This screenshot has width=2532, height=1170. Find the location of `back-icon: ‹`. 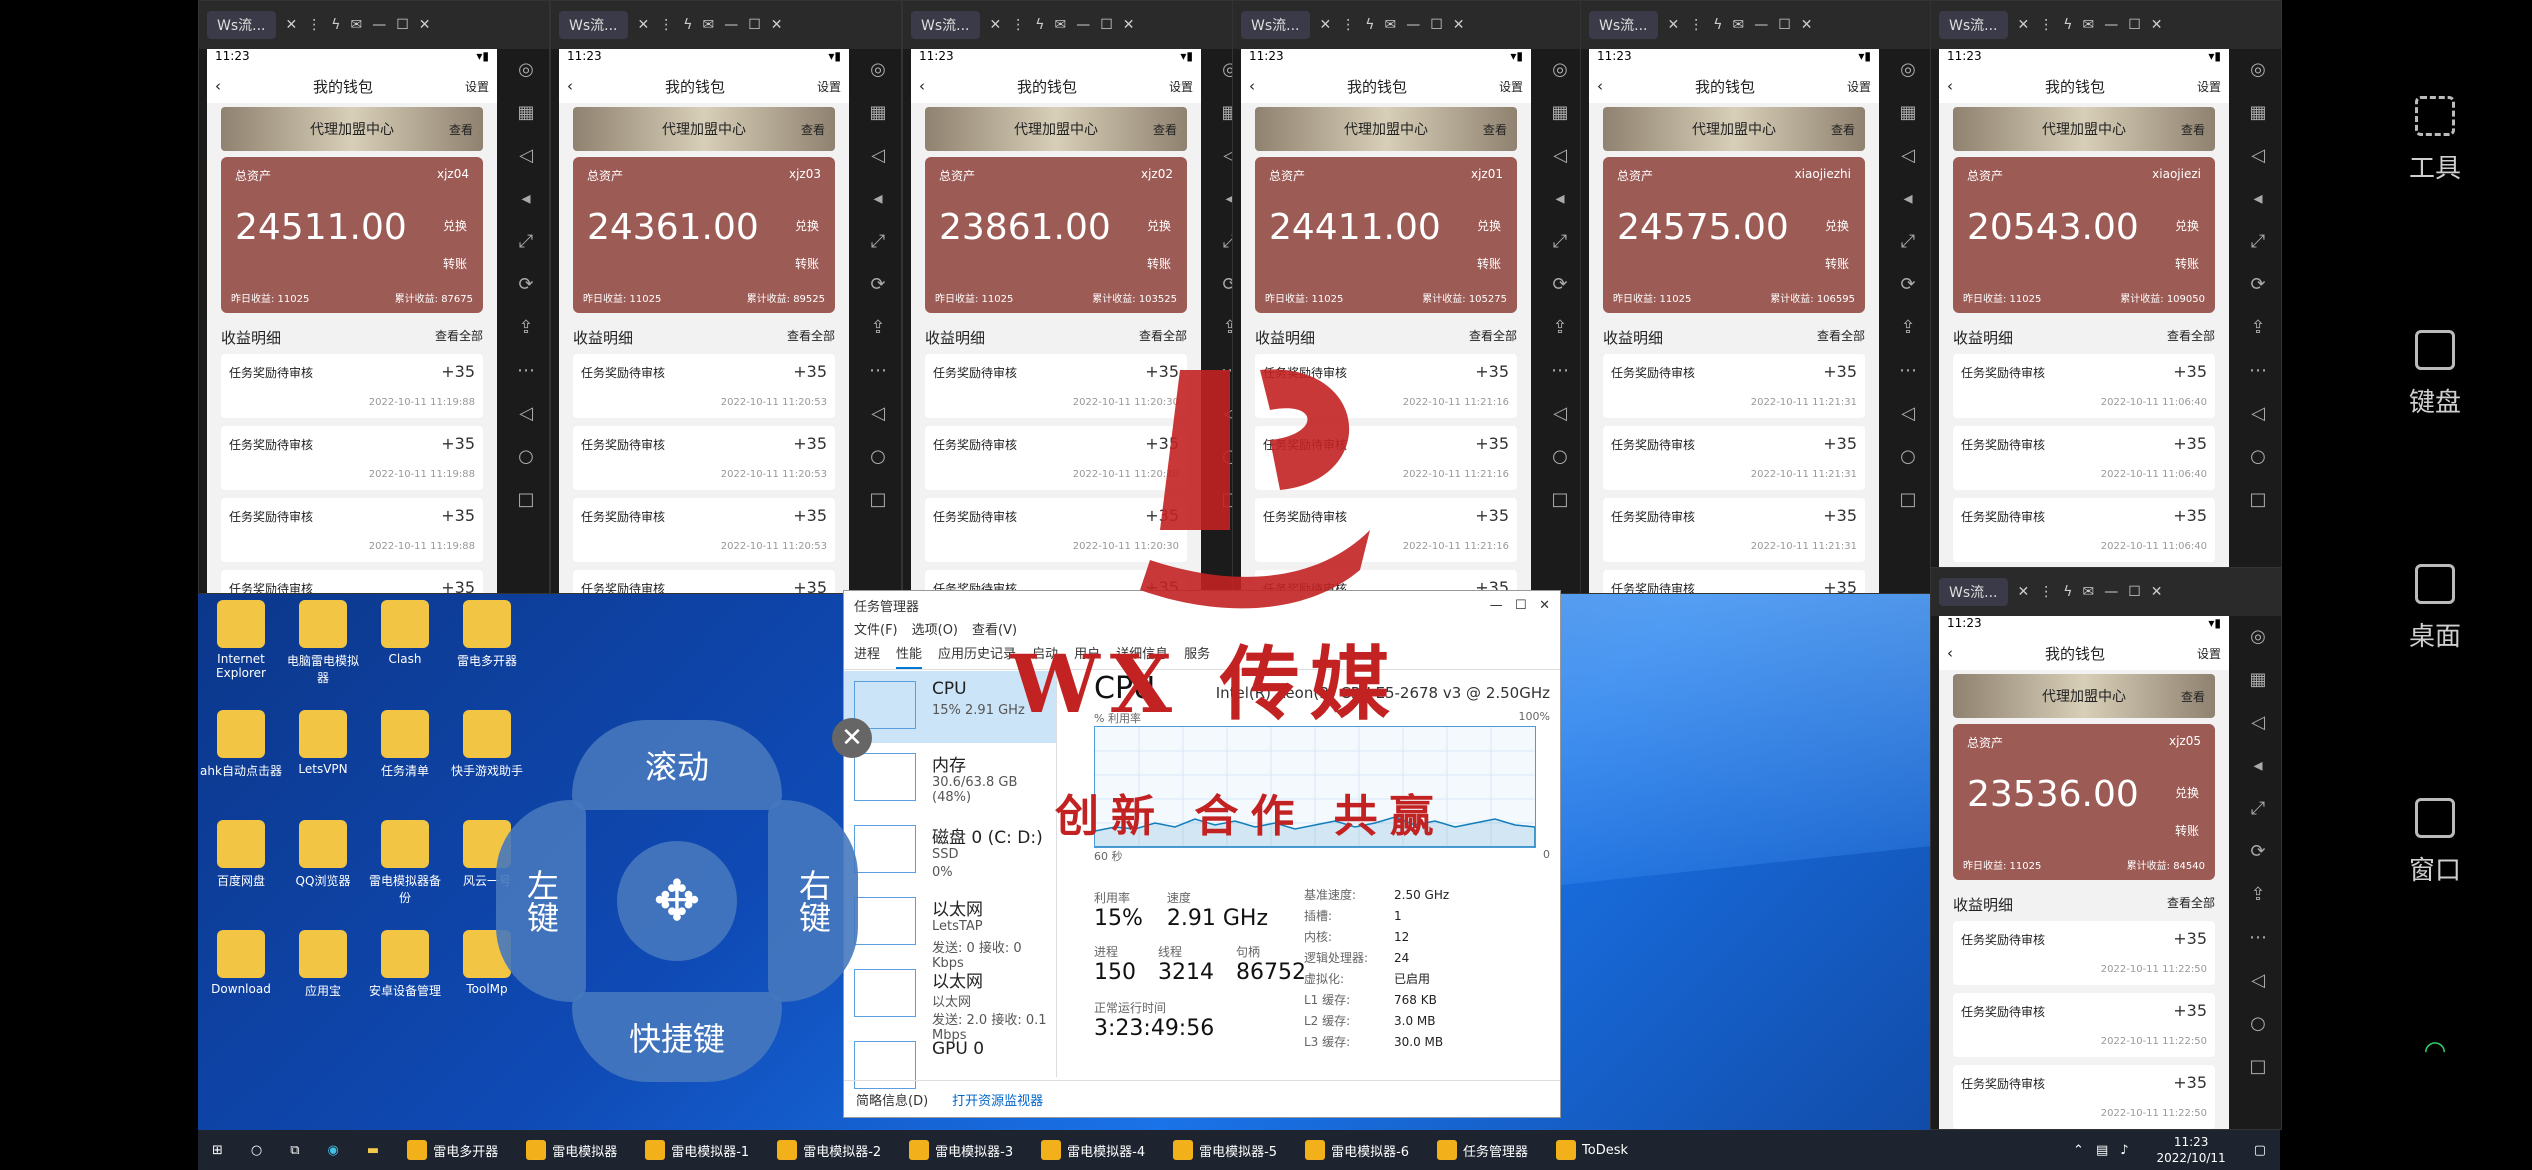

back-icon: ‹ is located at coordinates (1950, 653).